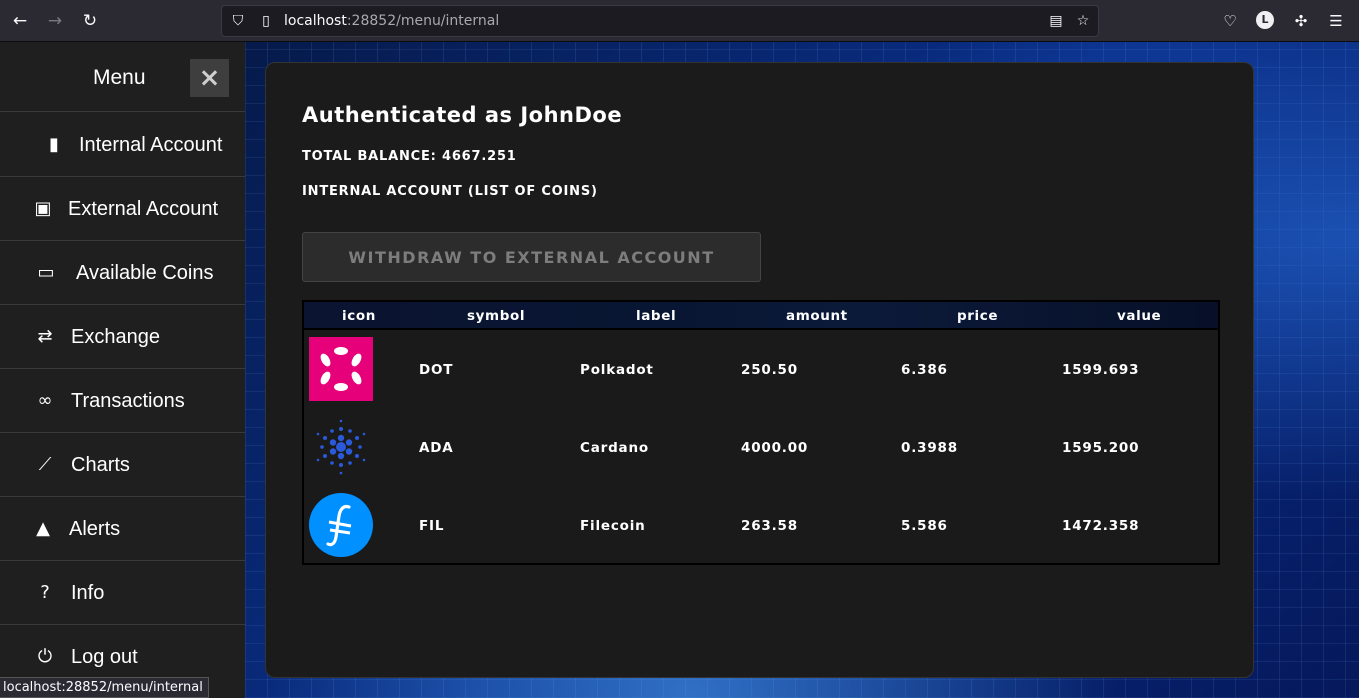 This screenshot has height=698, width=1359. I want to click on table-row: DOT Polkadot 250.50 6.386 1599.693, so click(761, 371).